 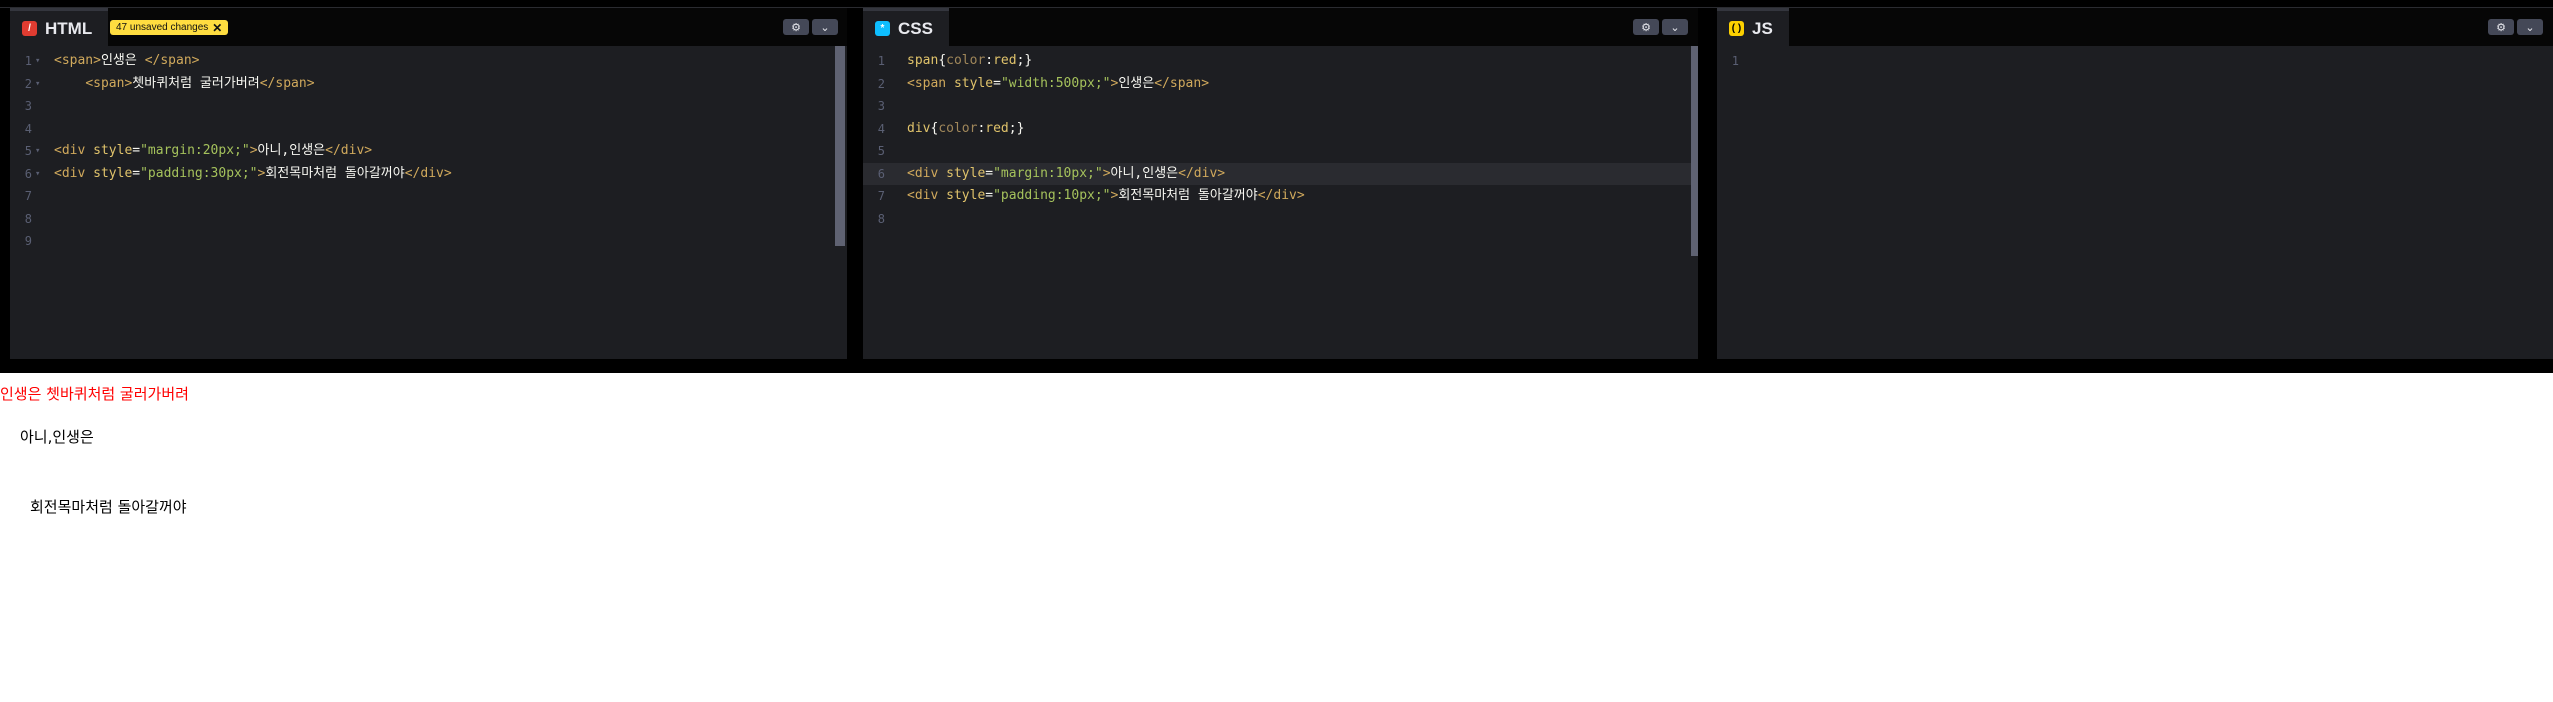 I want to click on tab-css: * CSS, so click(x=906, y=27).